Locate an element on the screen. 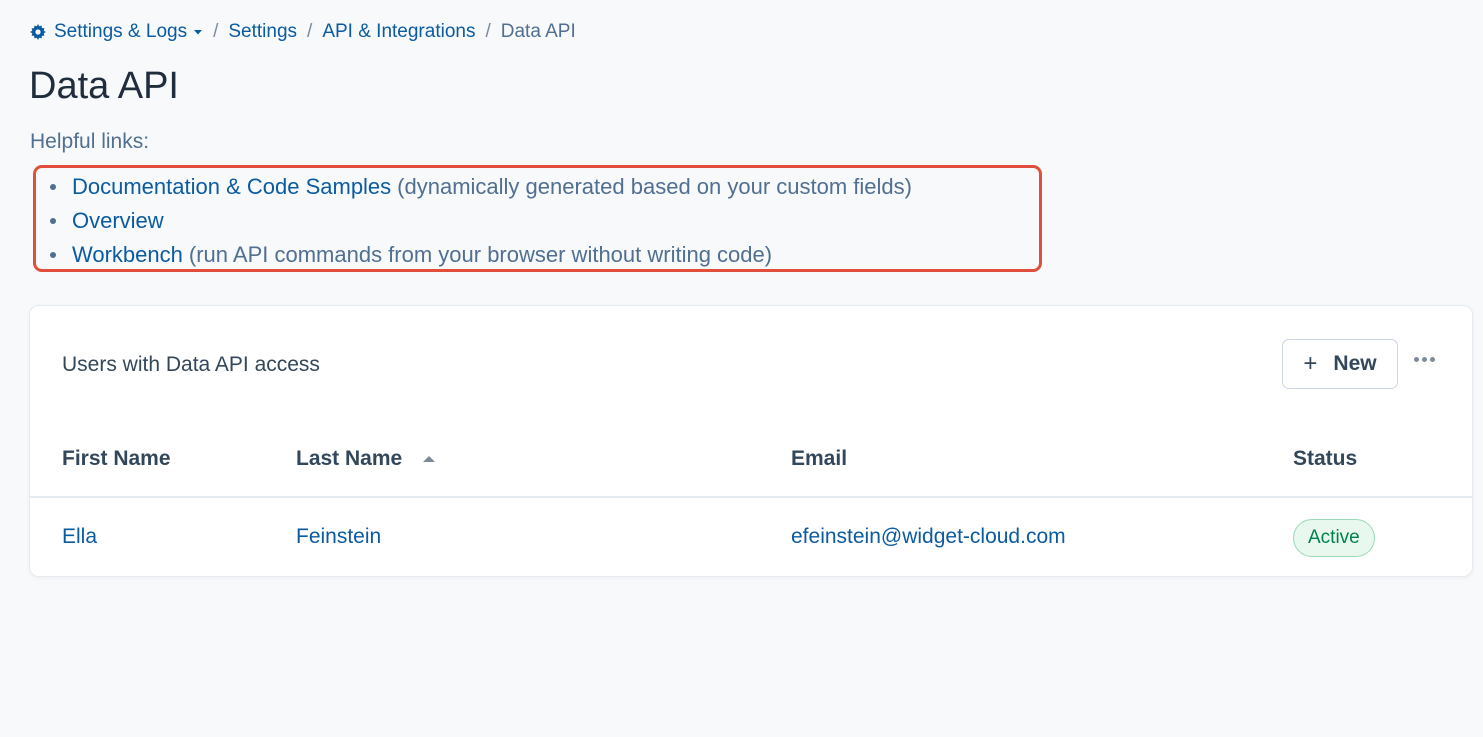 The height and width of the screenshot is (737, 1483). documentation-link: Documentation & Code Samples is located at coordinates (231, 187).